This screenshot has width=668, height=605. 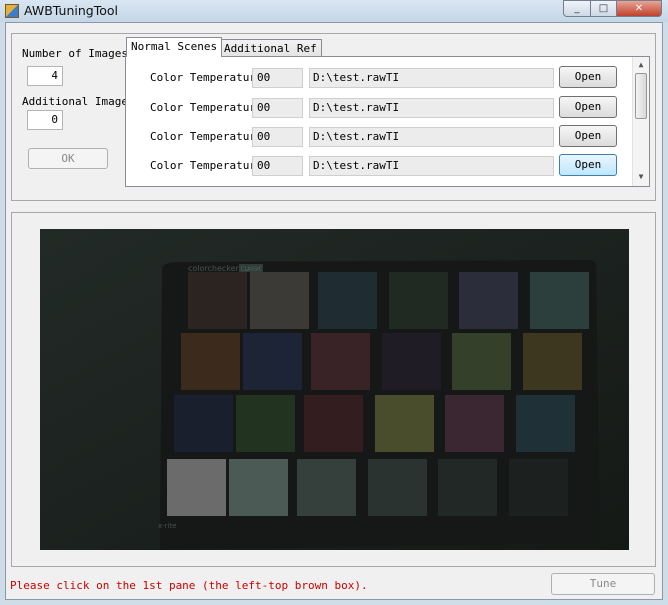 I want to click on scroll-down-icon: ▼, so click(x=641, y=177).